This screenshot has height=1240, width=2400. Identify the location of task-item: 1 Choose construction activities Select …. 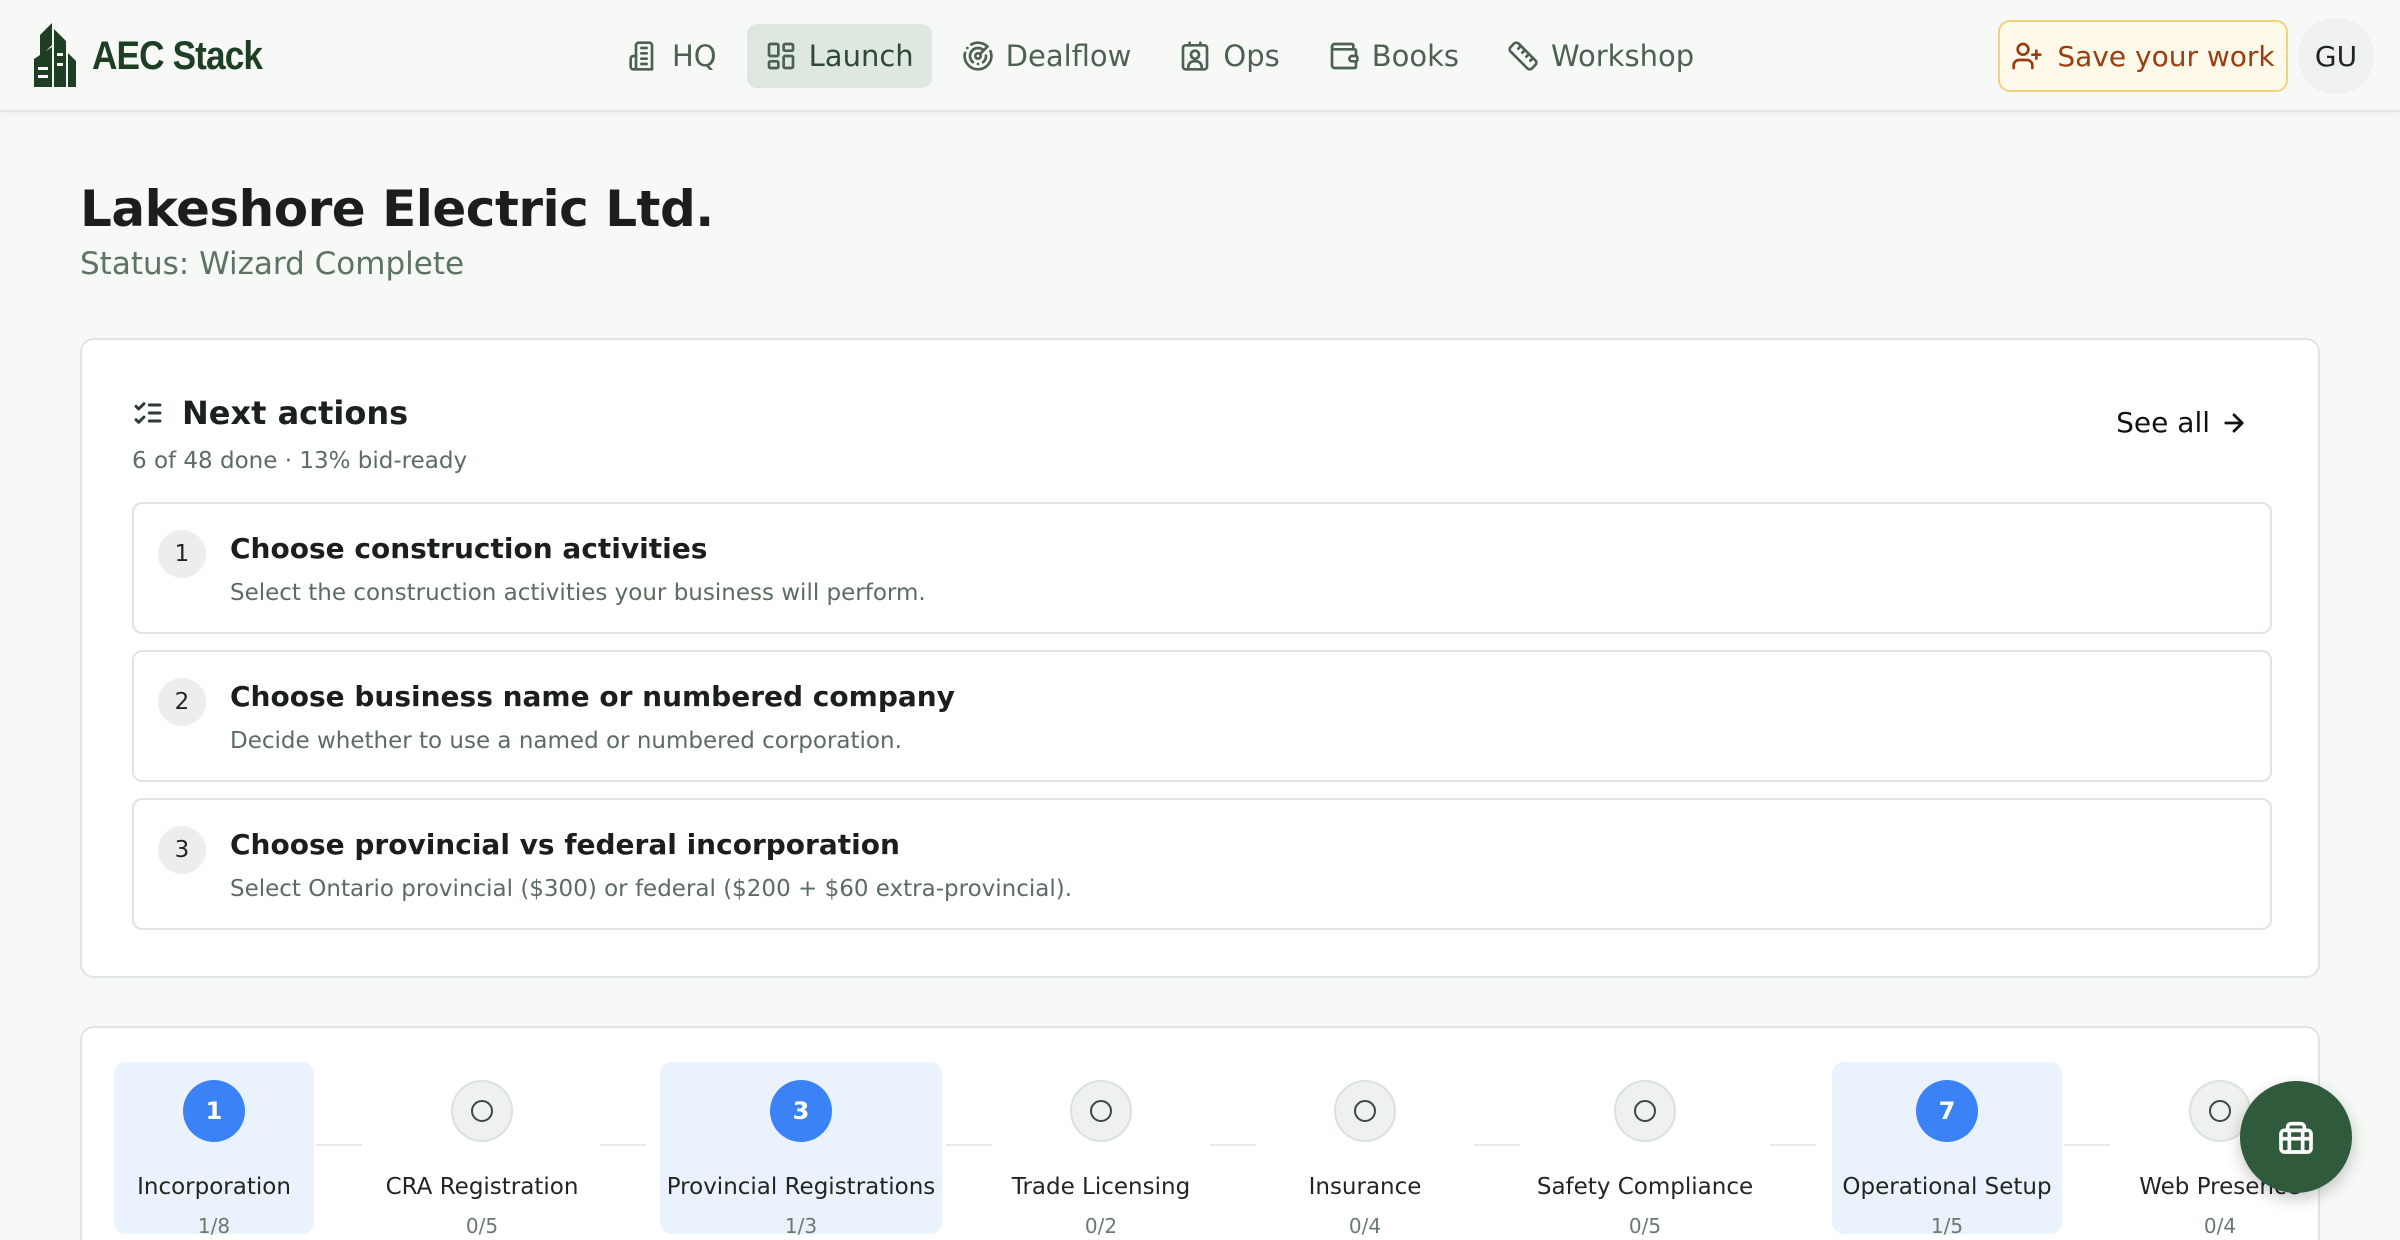
(1202, 568).